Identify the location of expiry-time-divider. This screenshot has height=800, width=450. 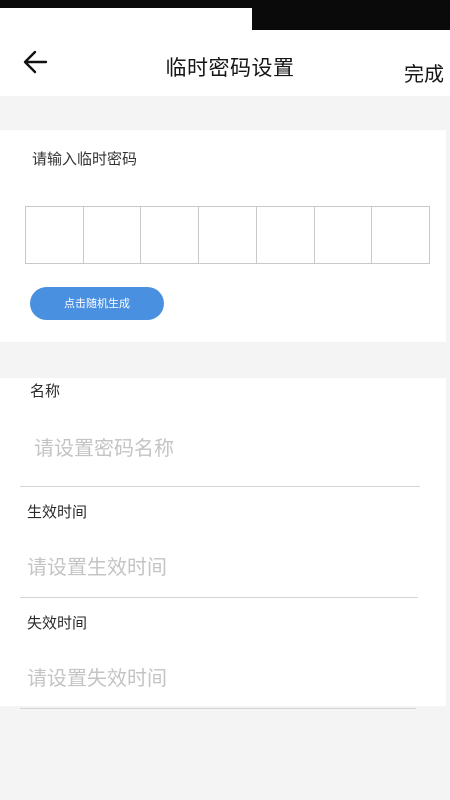
(218, 708).